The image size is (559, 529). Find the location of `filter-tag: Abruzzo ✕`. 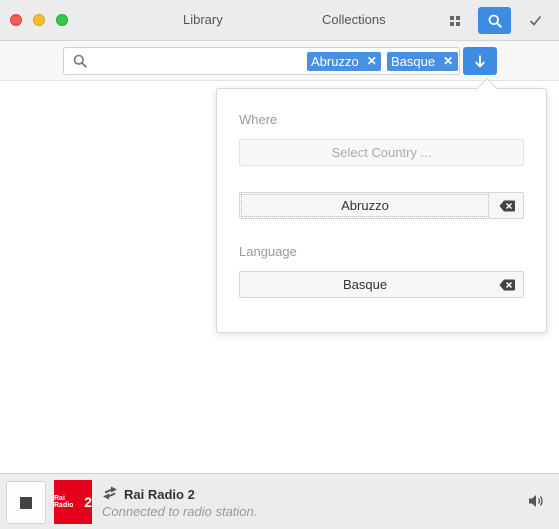

filter-tag: Abruzzo ✕ is located at coordinates (344, 61).